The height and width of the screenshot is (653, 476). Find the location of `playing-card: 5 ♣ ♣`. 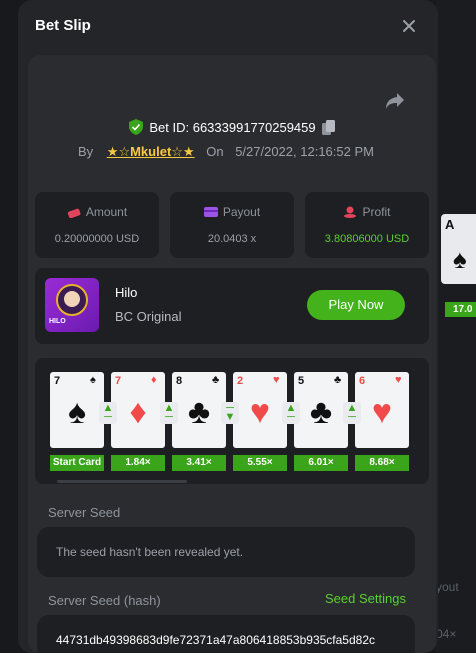

playing-card: 5 ♣ ♣ is located at coordinates (321, 410).